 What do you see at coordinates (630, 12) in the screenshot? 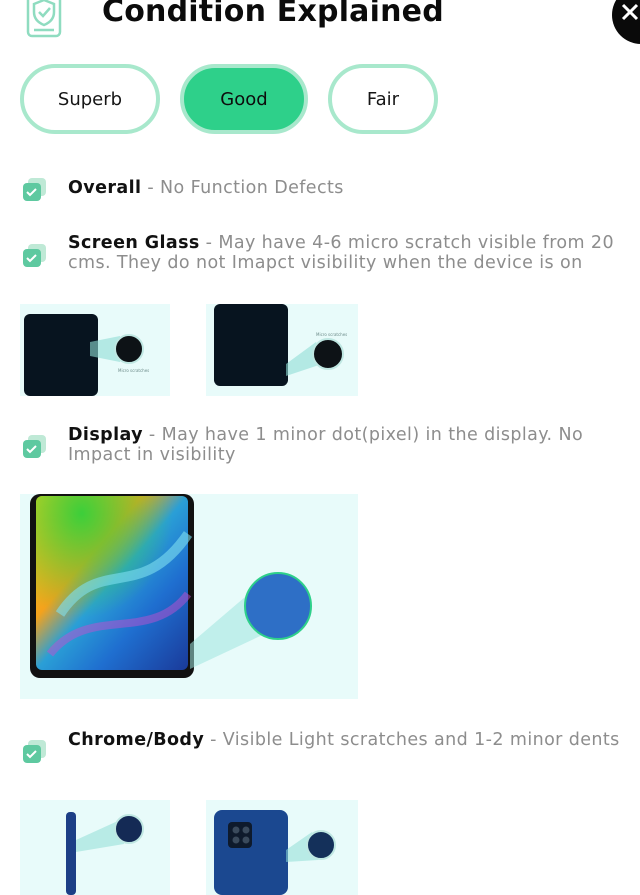
I see `close-icon` at bounding box center [630, 12].